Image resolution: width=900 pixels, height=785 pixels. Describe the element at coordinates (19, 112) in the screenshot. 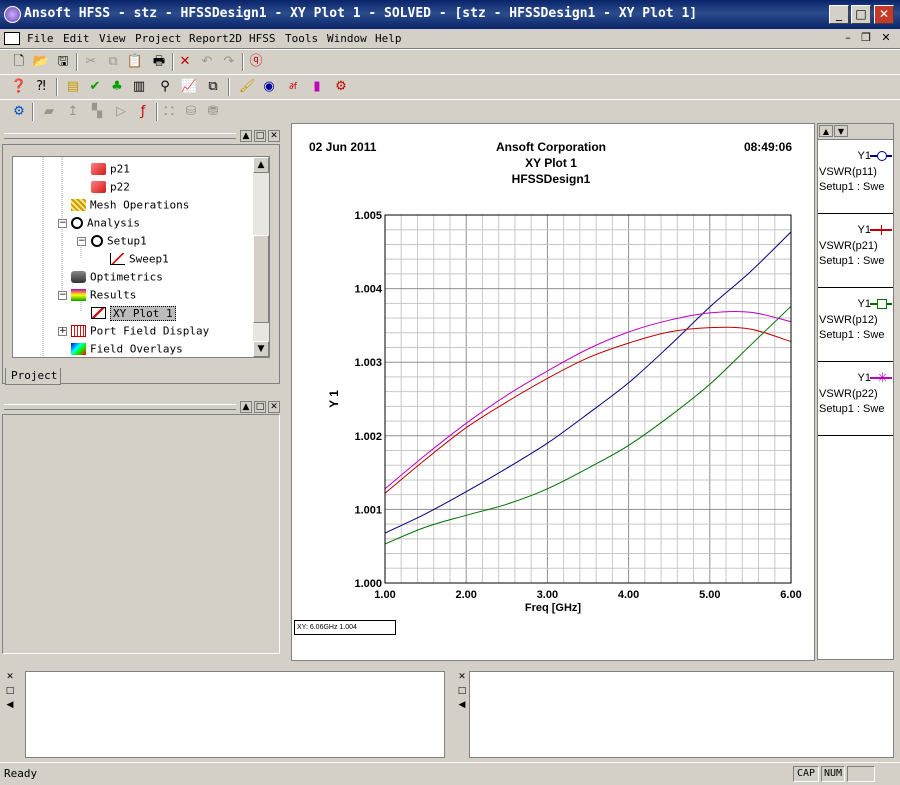

I see `optimetrics-run-icon: ⚙` at that location.